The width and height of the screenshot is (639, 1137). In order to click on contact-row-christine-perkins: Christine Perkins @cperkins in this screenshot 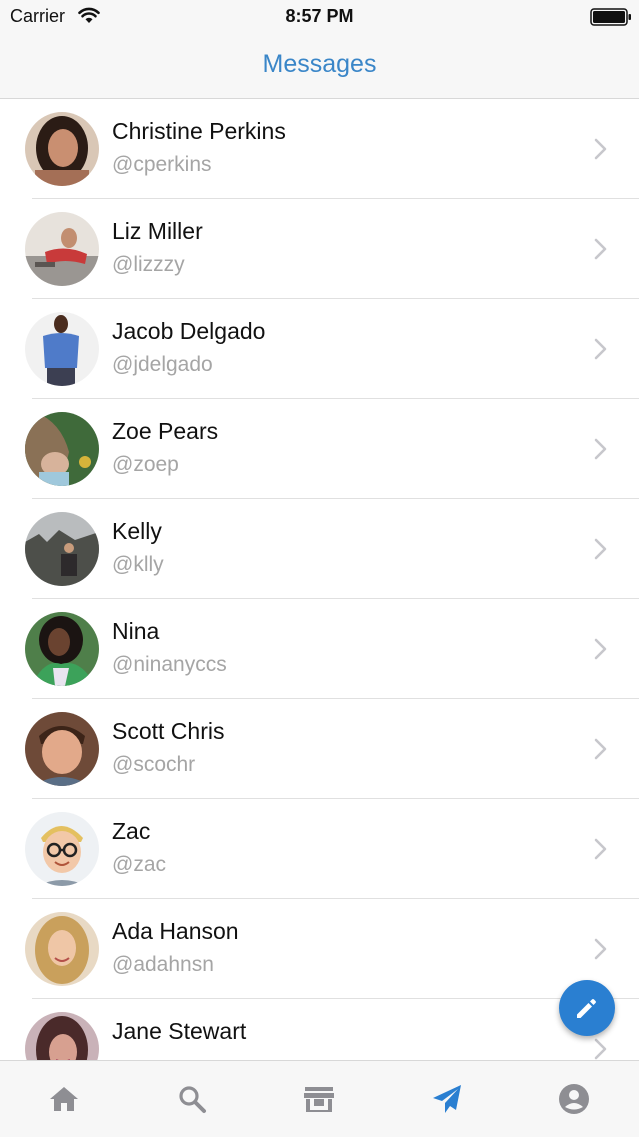, I will do `click(319, 149)`.